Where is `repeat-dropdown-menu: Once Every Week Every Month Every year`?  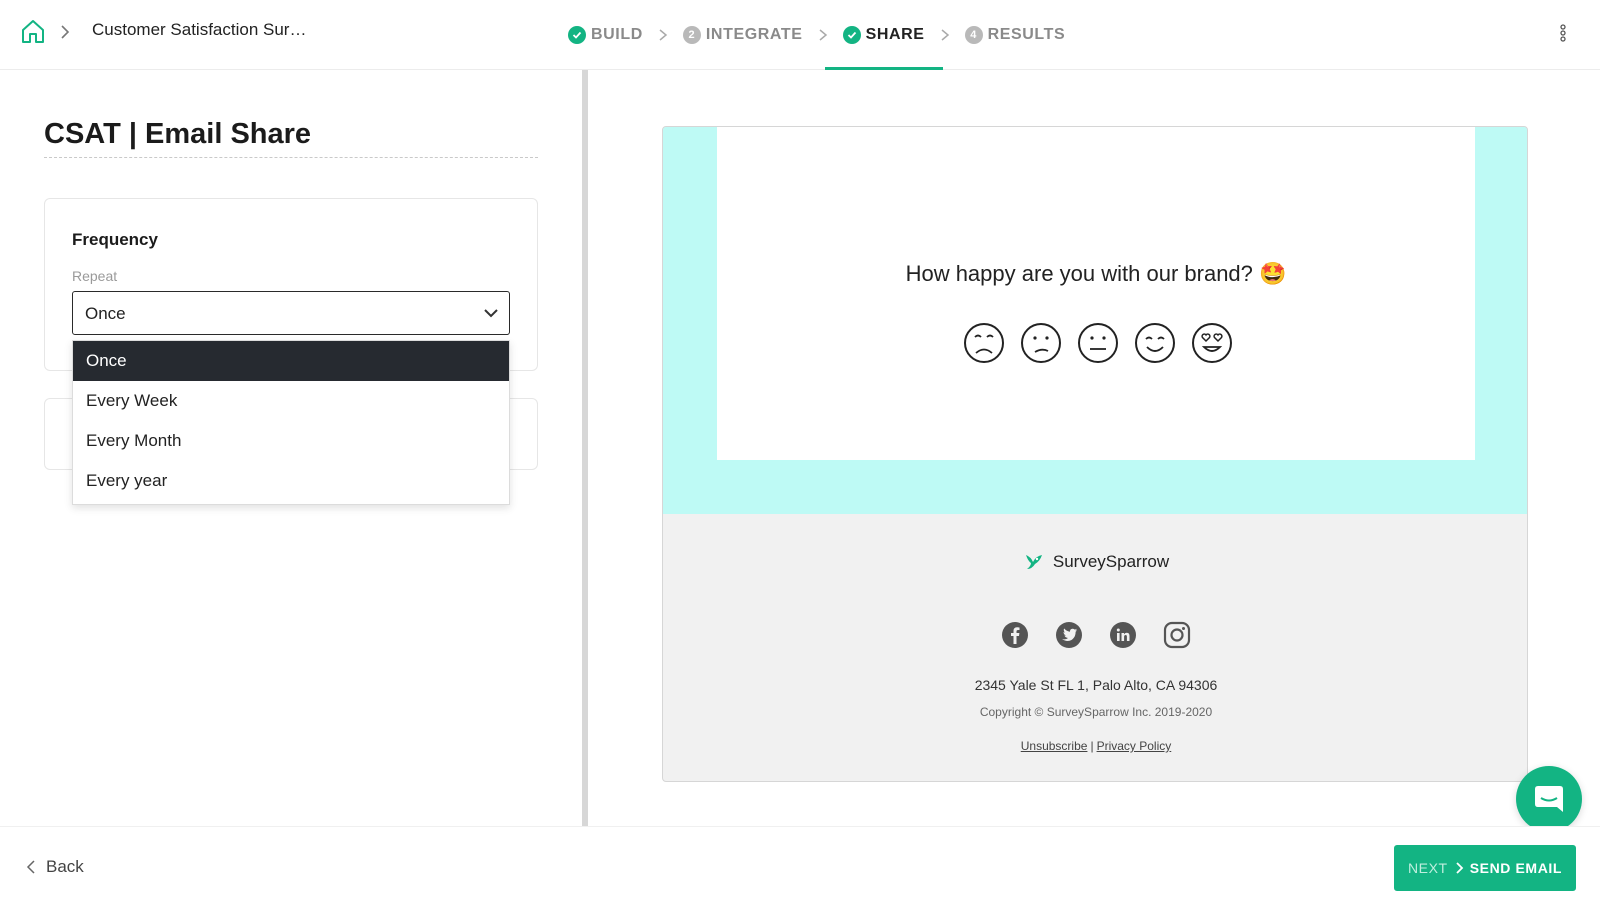 repeat-dropdown-menu: Once Every Week Every Month Every year is located at coordinates (291, 422).